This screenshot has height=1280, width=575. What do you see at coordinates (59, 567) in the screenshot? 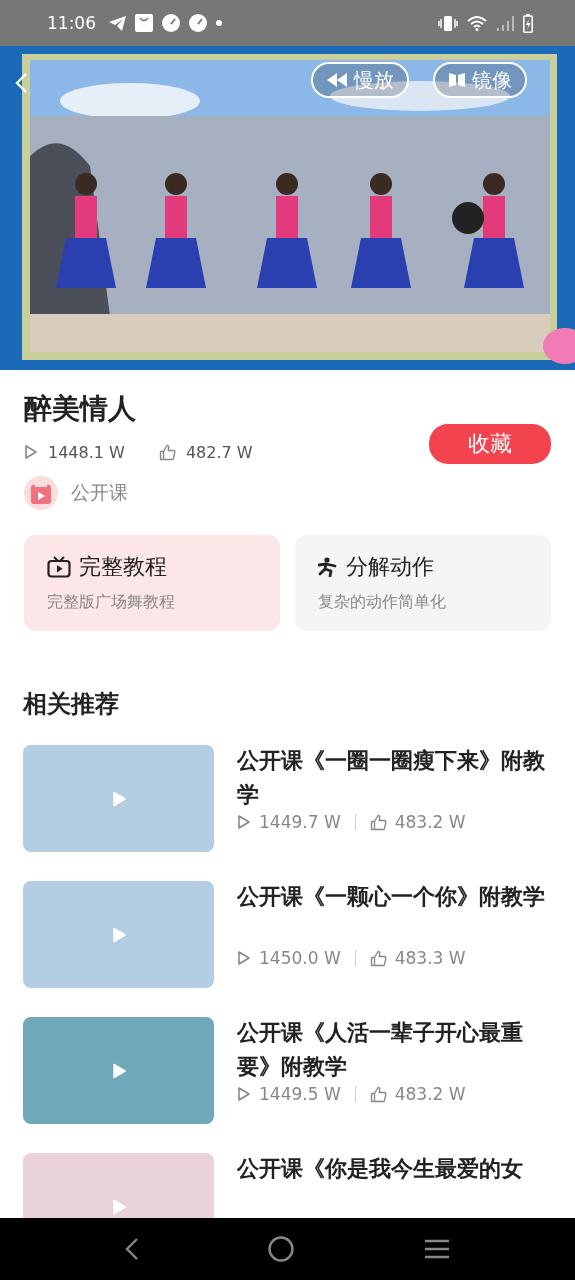
I see `tv-icon` at bounding box center [59, 567].